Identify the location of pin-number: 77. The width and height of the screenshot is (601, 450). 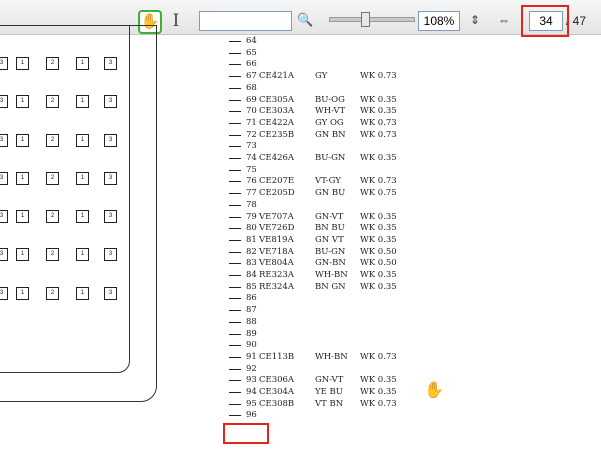
(251, 193).